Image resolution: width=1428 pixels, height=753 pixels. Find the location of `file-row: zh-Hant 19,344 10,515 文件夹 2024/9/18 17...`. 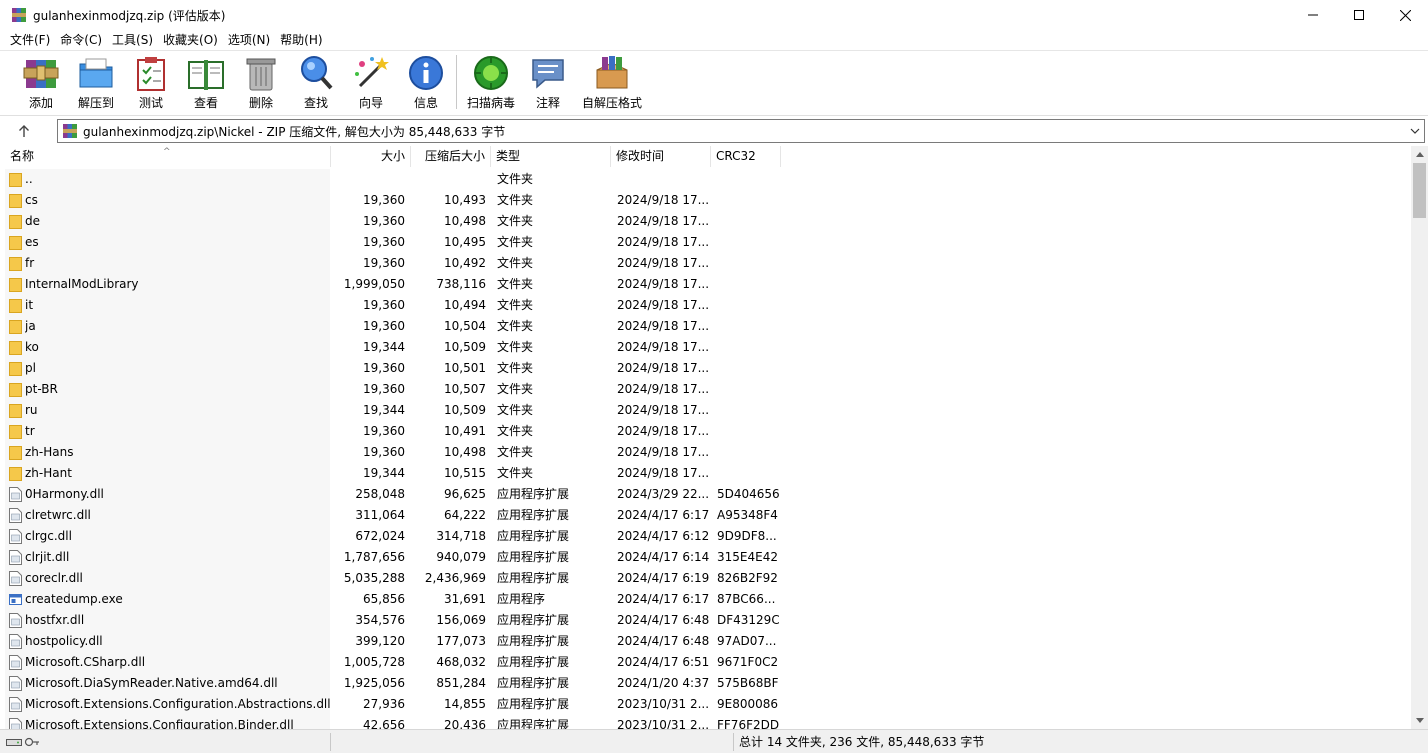

file-row: zh-Hant 19,344 10,515 文件夹 2024/9/18 17... is located at coordinates (708, 473).